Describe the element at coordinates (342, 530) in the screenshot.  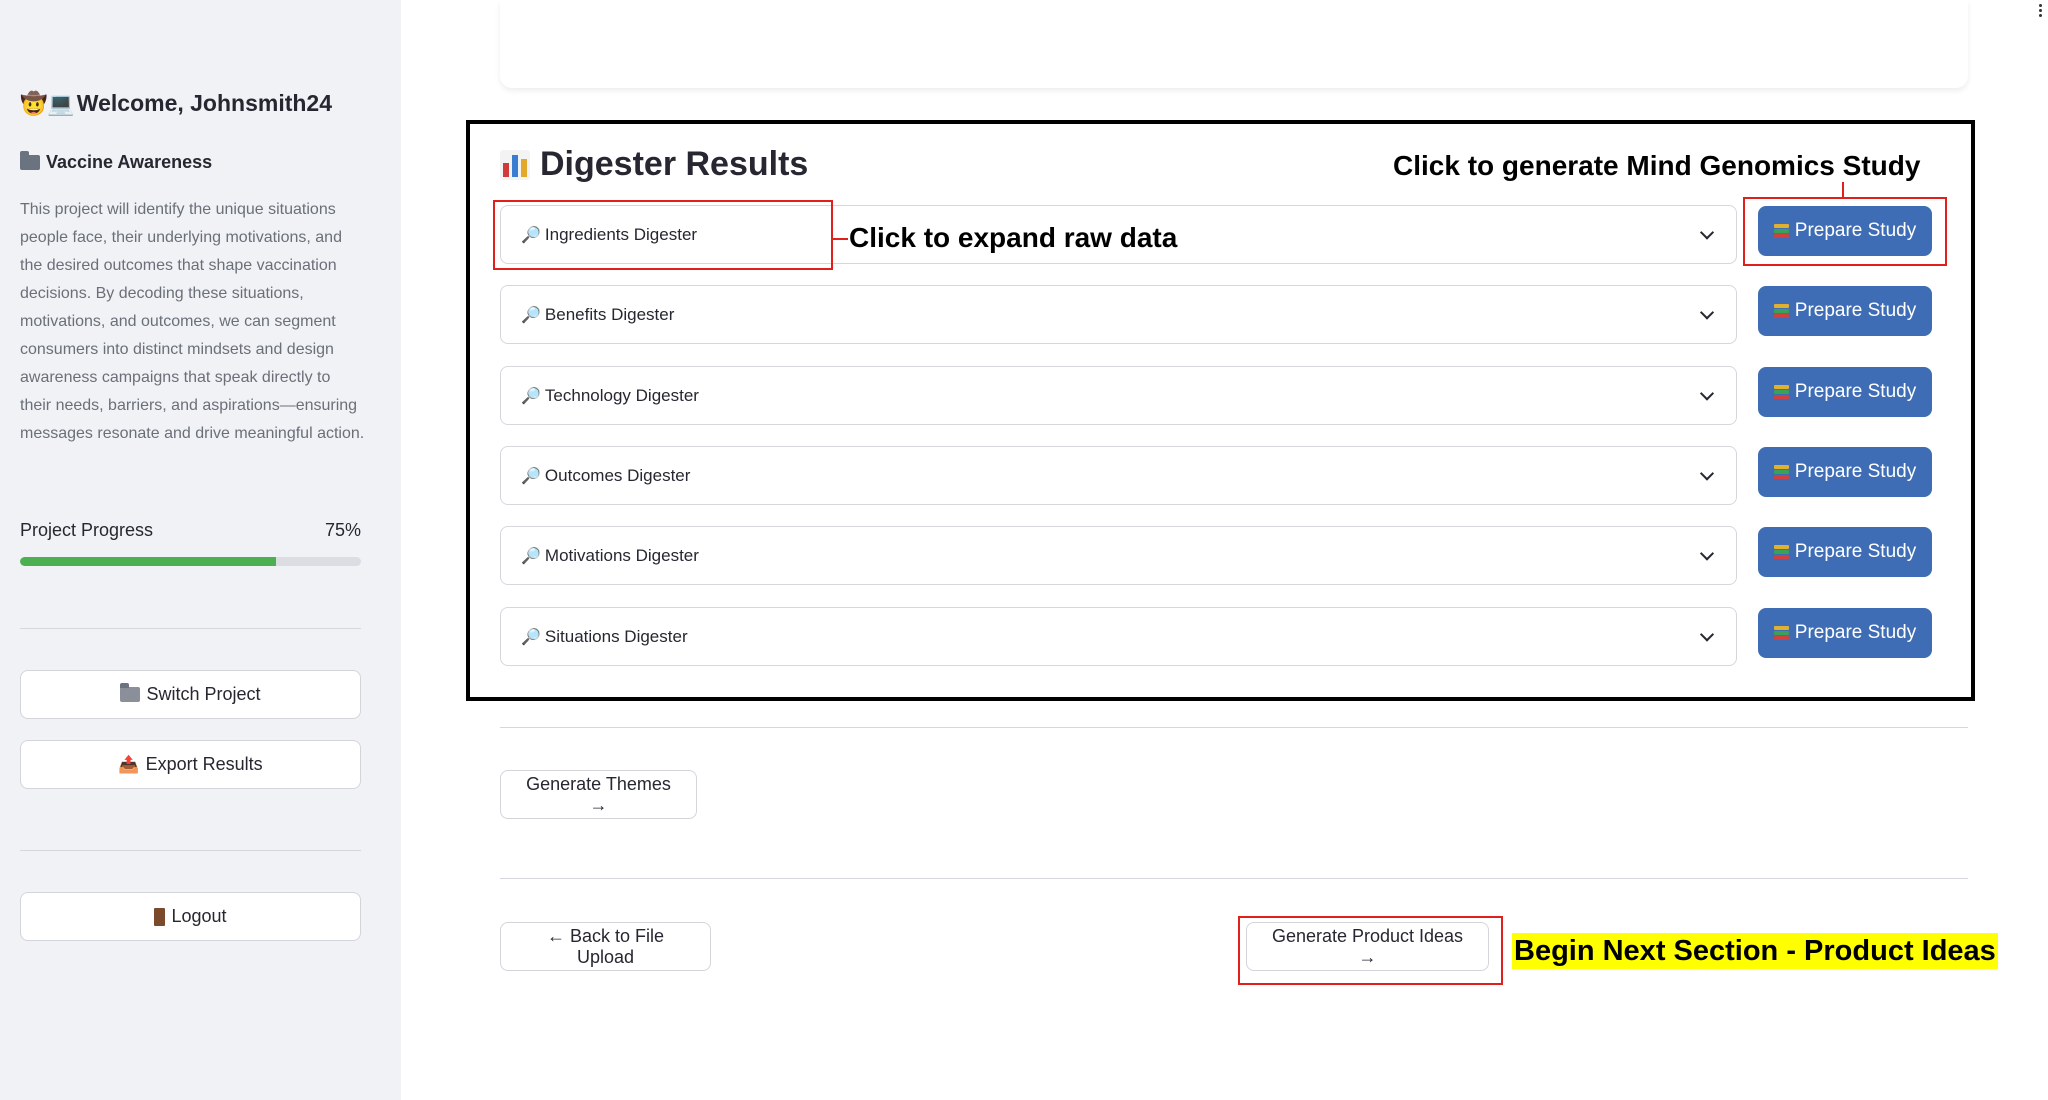
I see `progress-percent: 75%` at that location.